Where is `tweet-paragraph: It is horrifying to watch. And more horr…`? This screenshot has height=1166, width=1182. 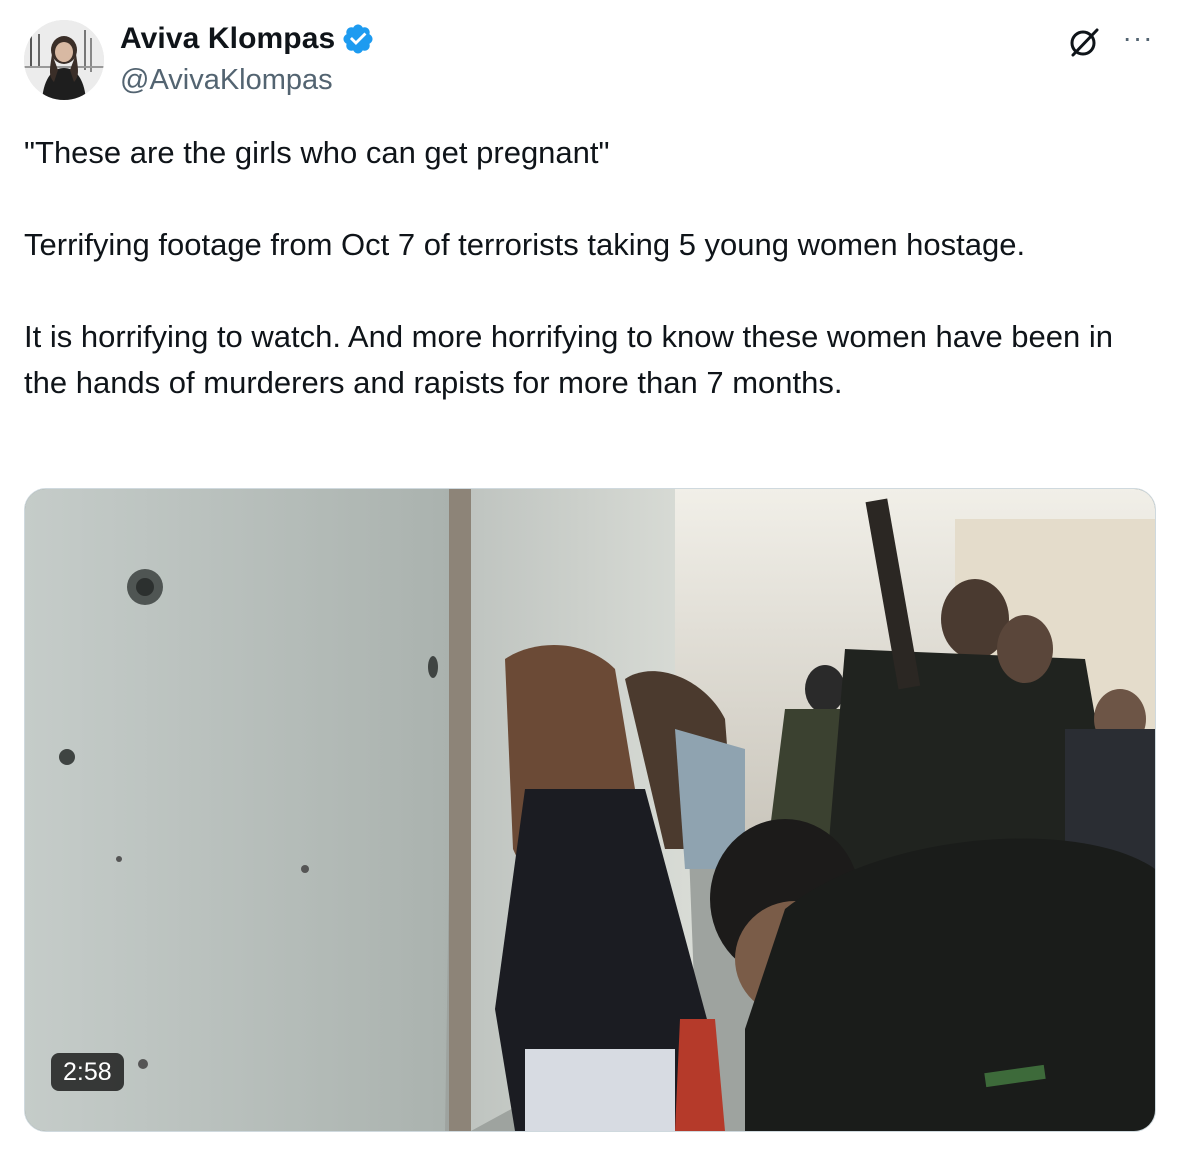 tweet-paragraph: It is horrifying to watch. And more horr… is located at coordinates (569, 359).